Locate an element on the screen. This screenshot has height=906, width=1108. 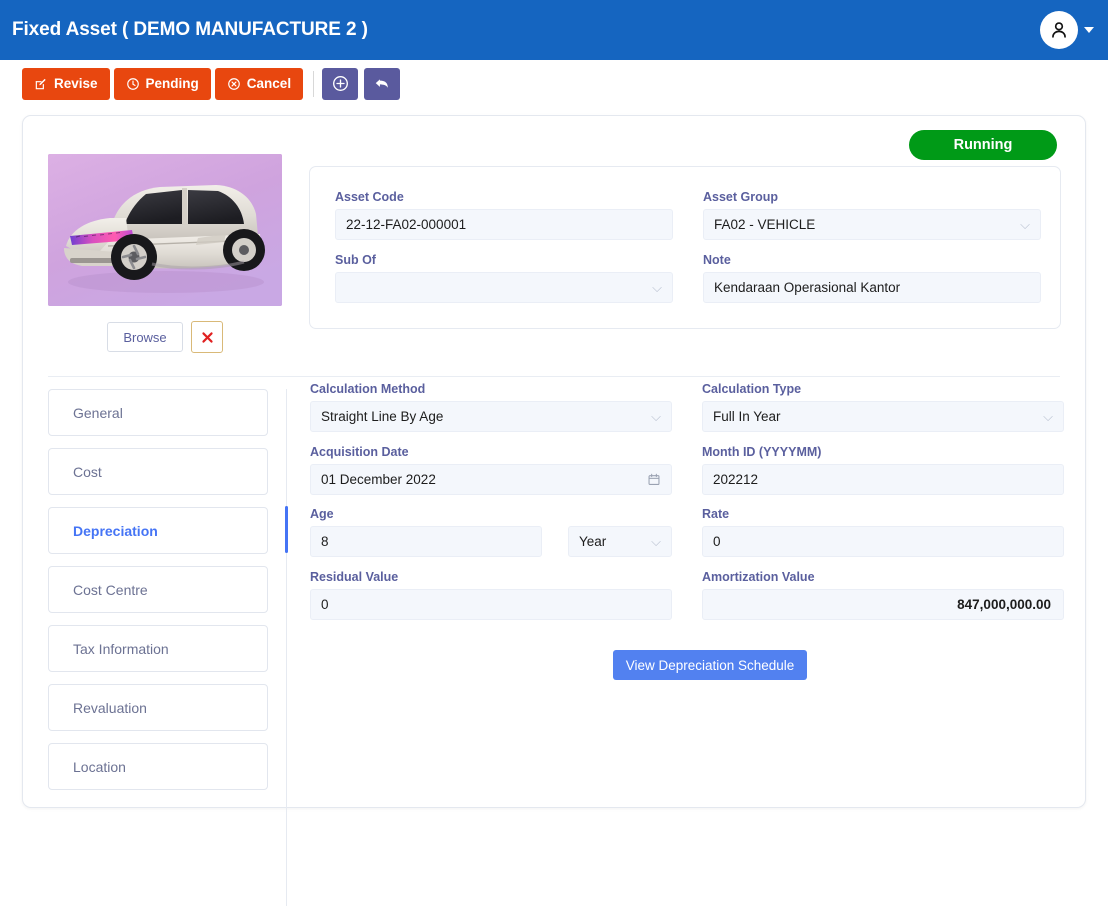
cancel-circle-icon is located at coordinates (233, 83).